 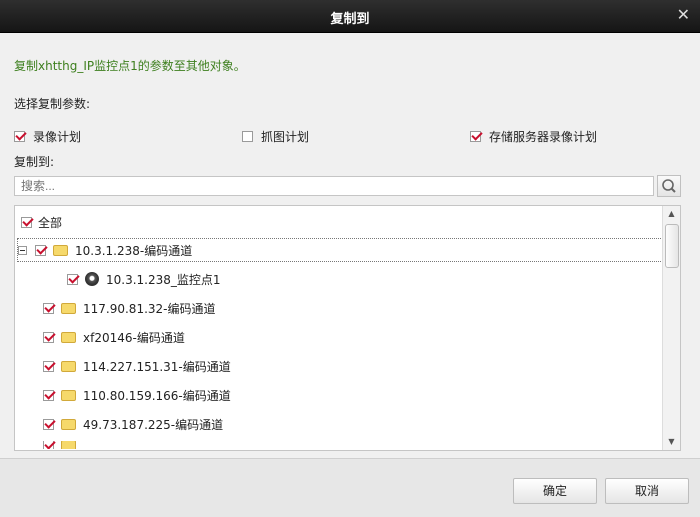 What do you see at coordinates (285, 137) in the screenshot?
I see `option-snapshot-plan-label: 抓图计划` at bounding box center [285, 137].